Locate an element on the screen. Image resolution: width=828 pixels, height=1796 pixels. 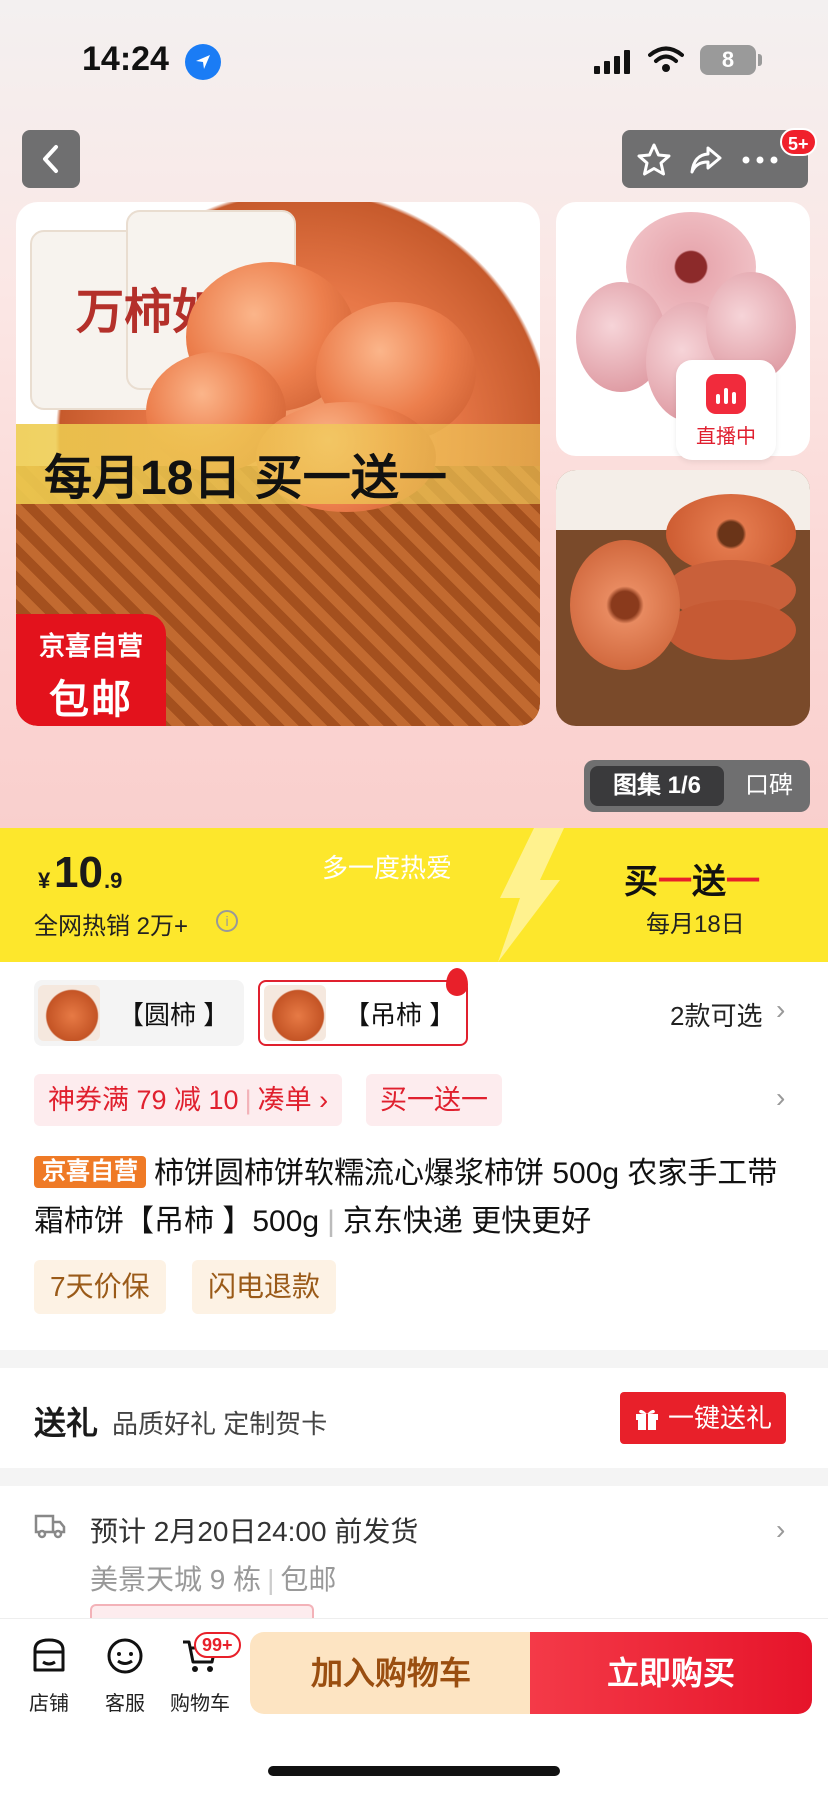
cellular-signal-icon is located at coordinates (612, 62).